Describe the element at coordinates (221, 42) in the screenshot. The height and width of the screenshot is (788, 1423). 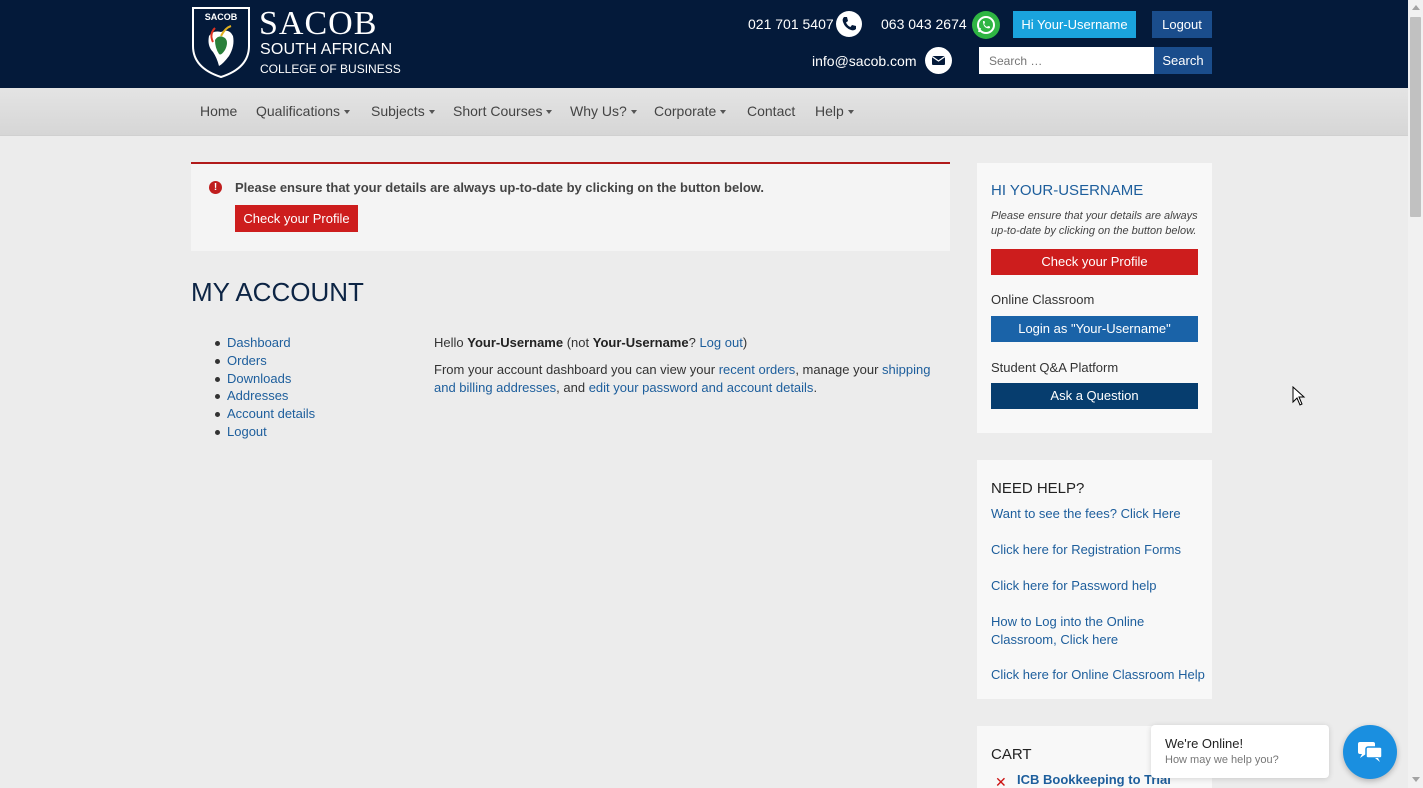
I see `shield-logo-icon: SACOB` at that location.